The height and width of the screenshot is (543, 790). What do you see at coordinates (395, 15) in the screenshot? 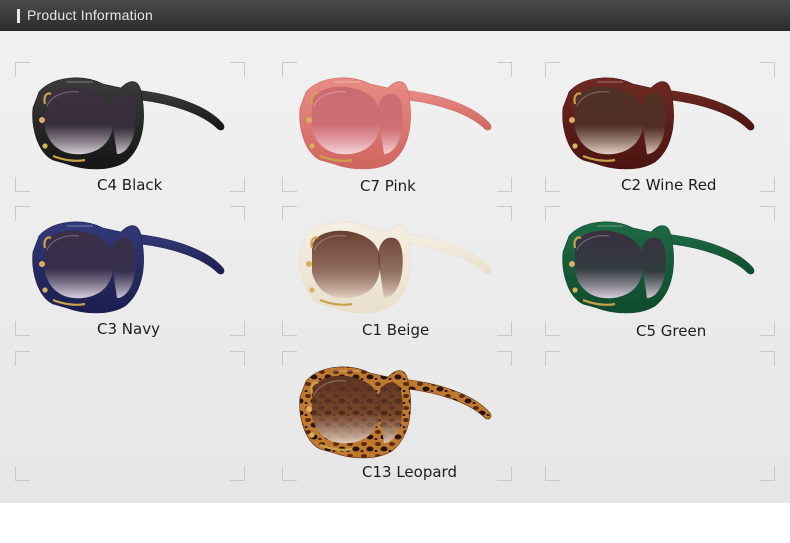
I see `section-header: Product Information` at bounding box center [395, 15].